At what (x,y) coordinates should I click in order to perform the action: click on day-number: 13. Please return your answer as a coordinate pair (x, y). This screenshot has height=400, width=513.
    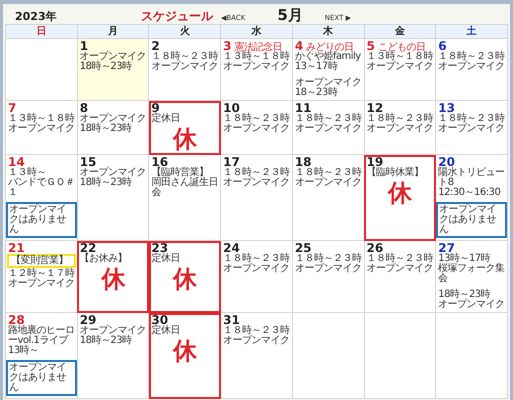
    Looking at the image, I should click on (446, 108).